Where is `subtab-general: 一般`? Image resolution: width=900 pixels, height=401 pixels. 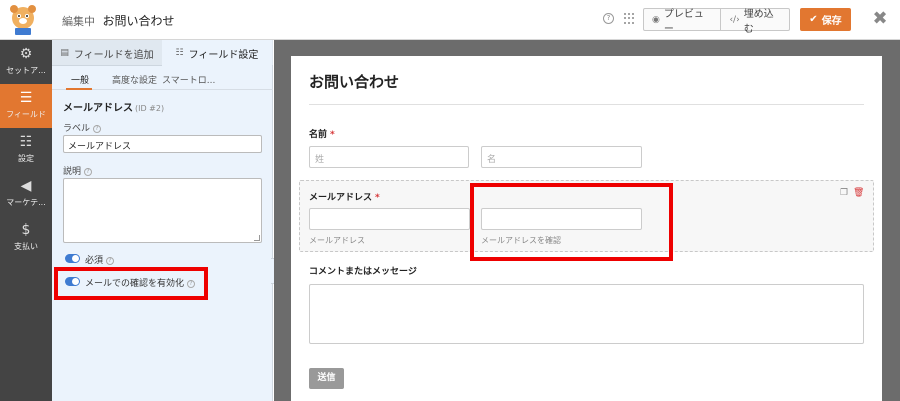 subtab-general: 一般 is located at coordinates (80, 79).